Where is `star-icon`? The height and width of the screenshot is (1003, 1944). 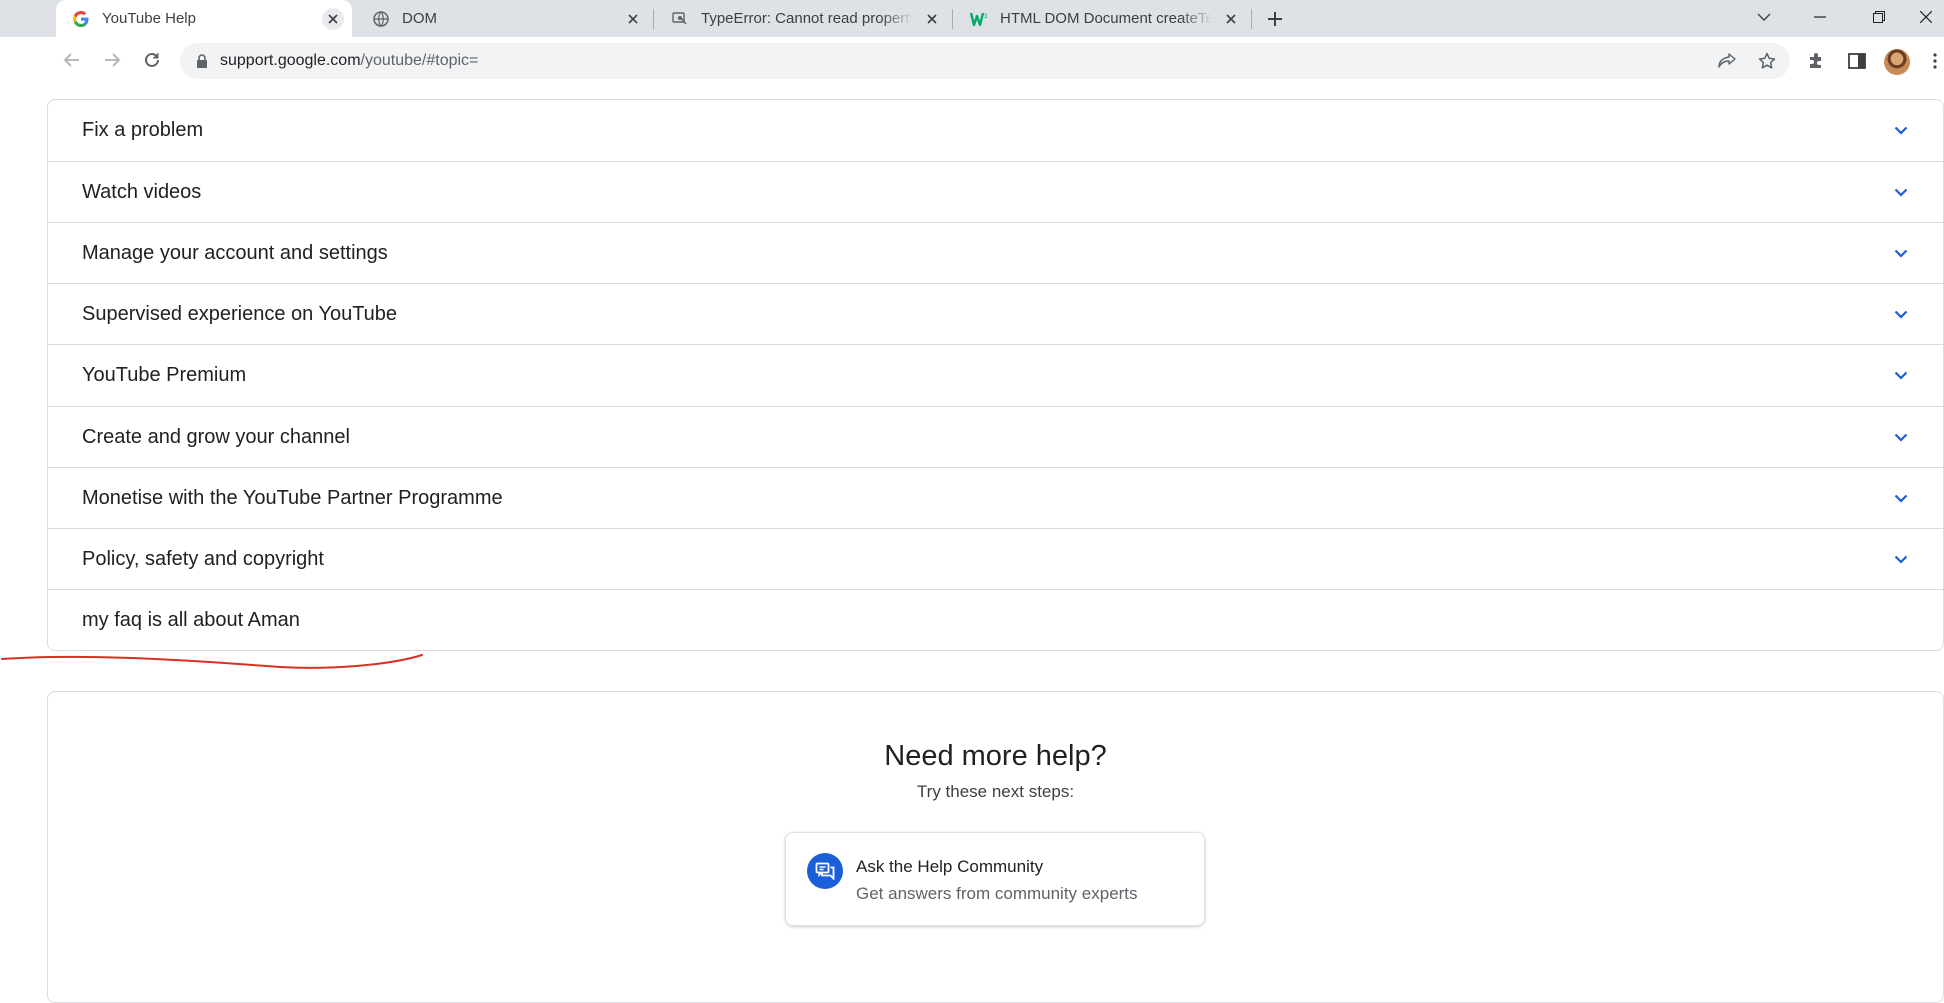 star-icon is located at coordinates (1767, 60).